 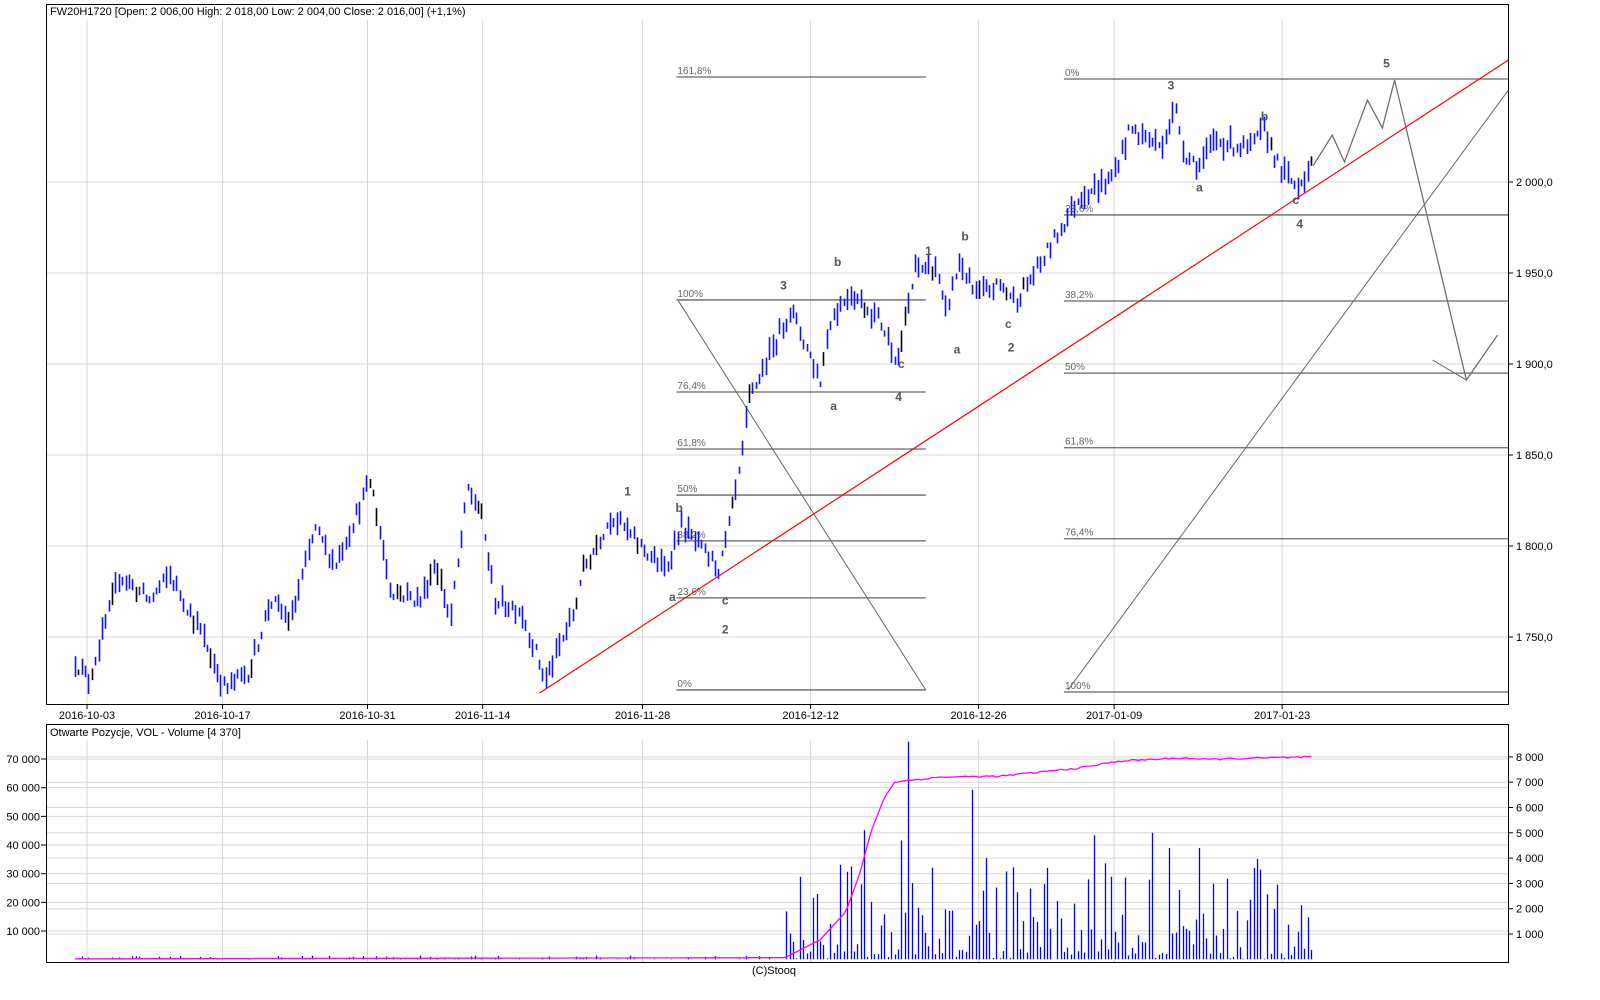 What do you see at coordinates (482, 716) in the screenshot?
I see `x-tick-label: 2016-11-14` at bounding box center [482, 716].